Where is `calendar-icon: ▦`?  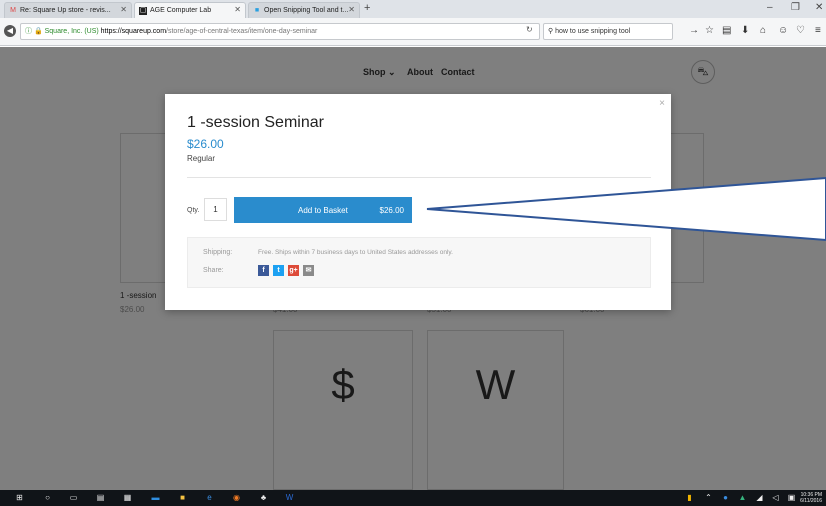 calendar-icon: ▦ is located at coordinates (127, 498).